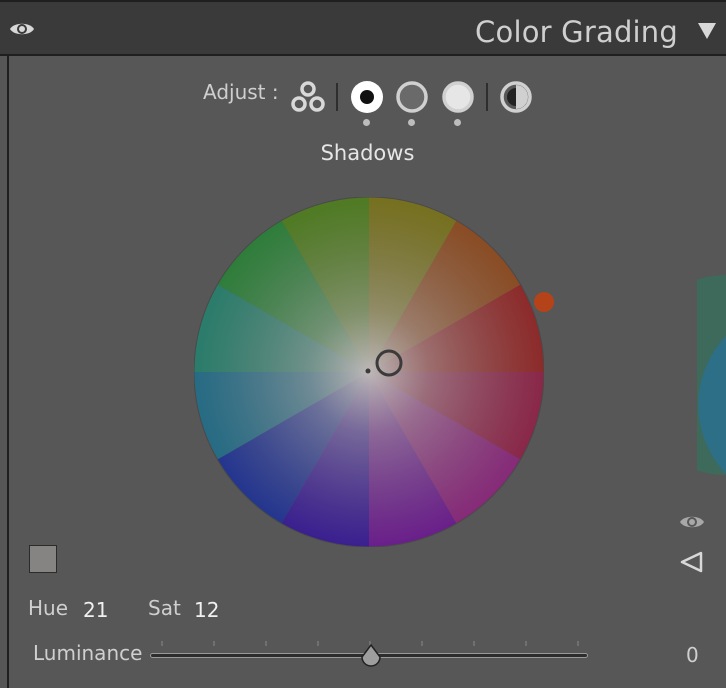  What do you see at coordinates (367, 97) in the screenshot?
I see `shadows-icon` at bounding box center [367, 97].